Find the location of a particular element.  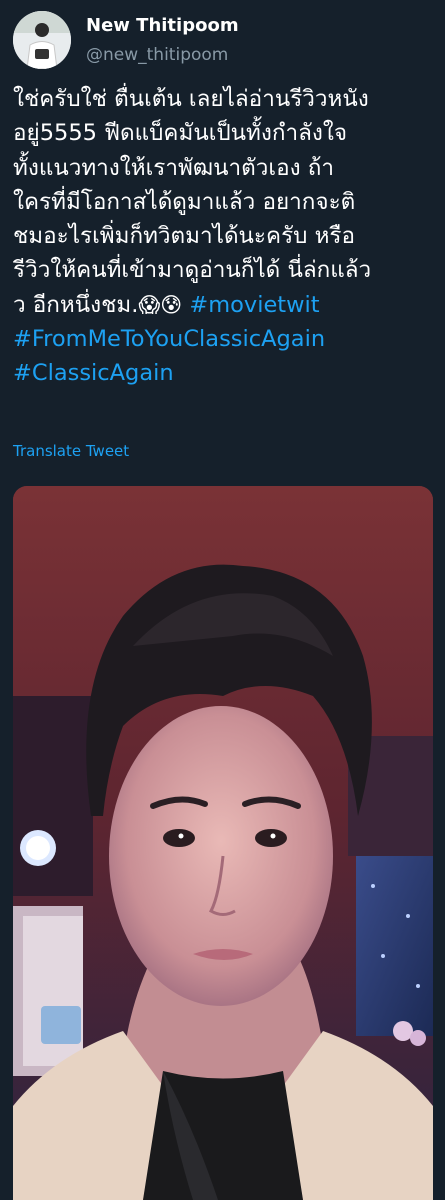

avatar is located at coordinates (42, 40).